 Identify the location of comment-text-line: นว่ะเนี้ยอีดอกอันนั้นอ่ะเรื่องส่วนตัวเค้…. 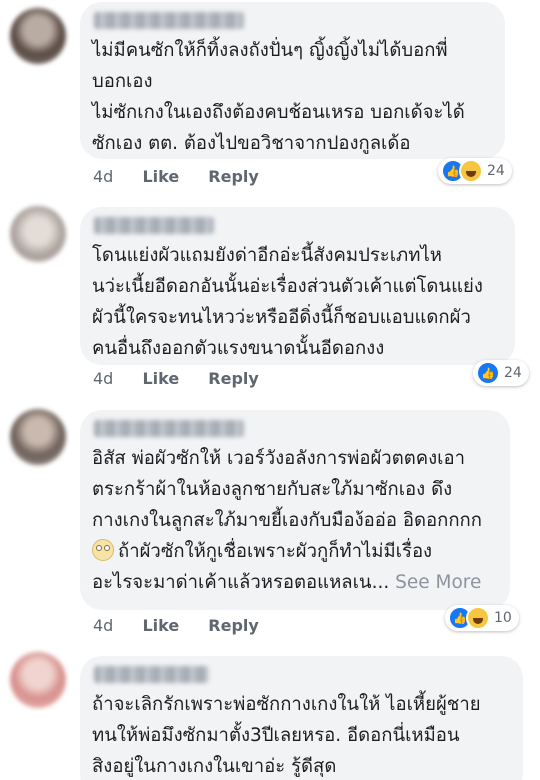
(287, 286).